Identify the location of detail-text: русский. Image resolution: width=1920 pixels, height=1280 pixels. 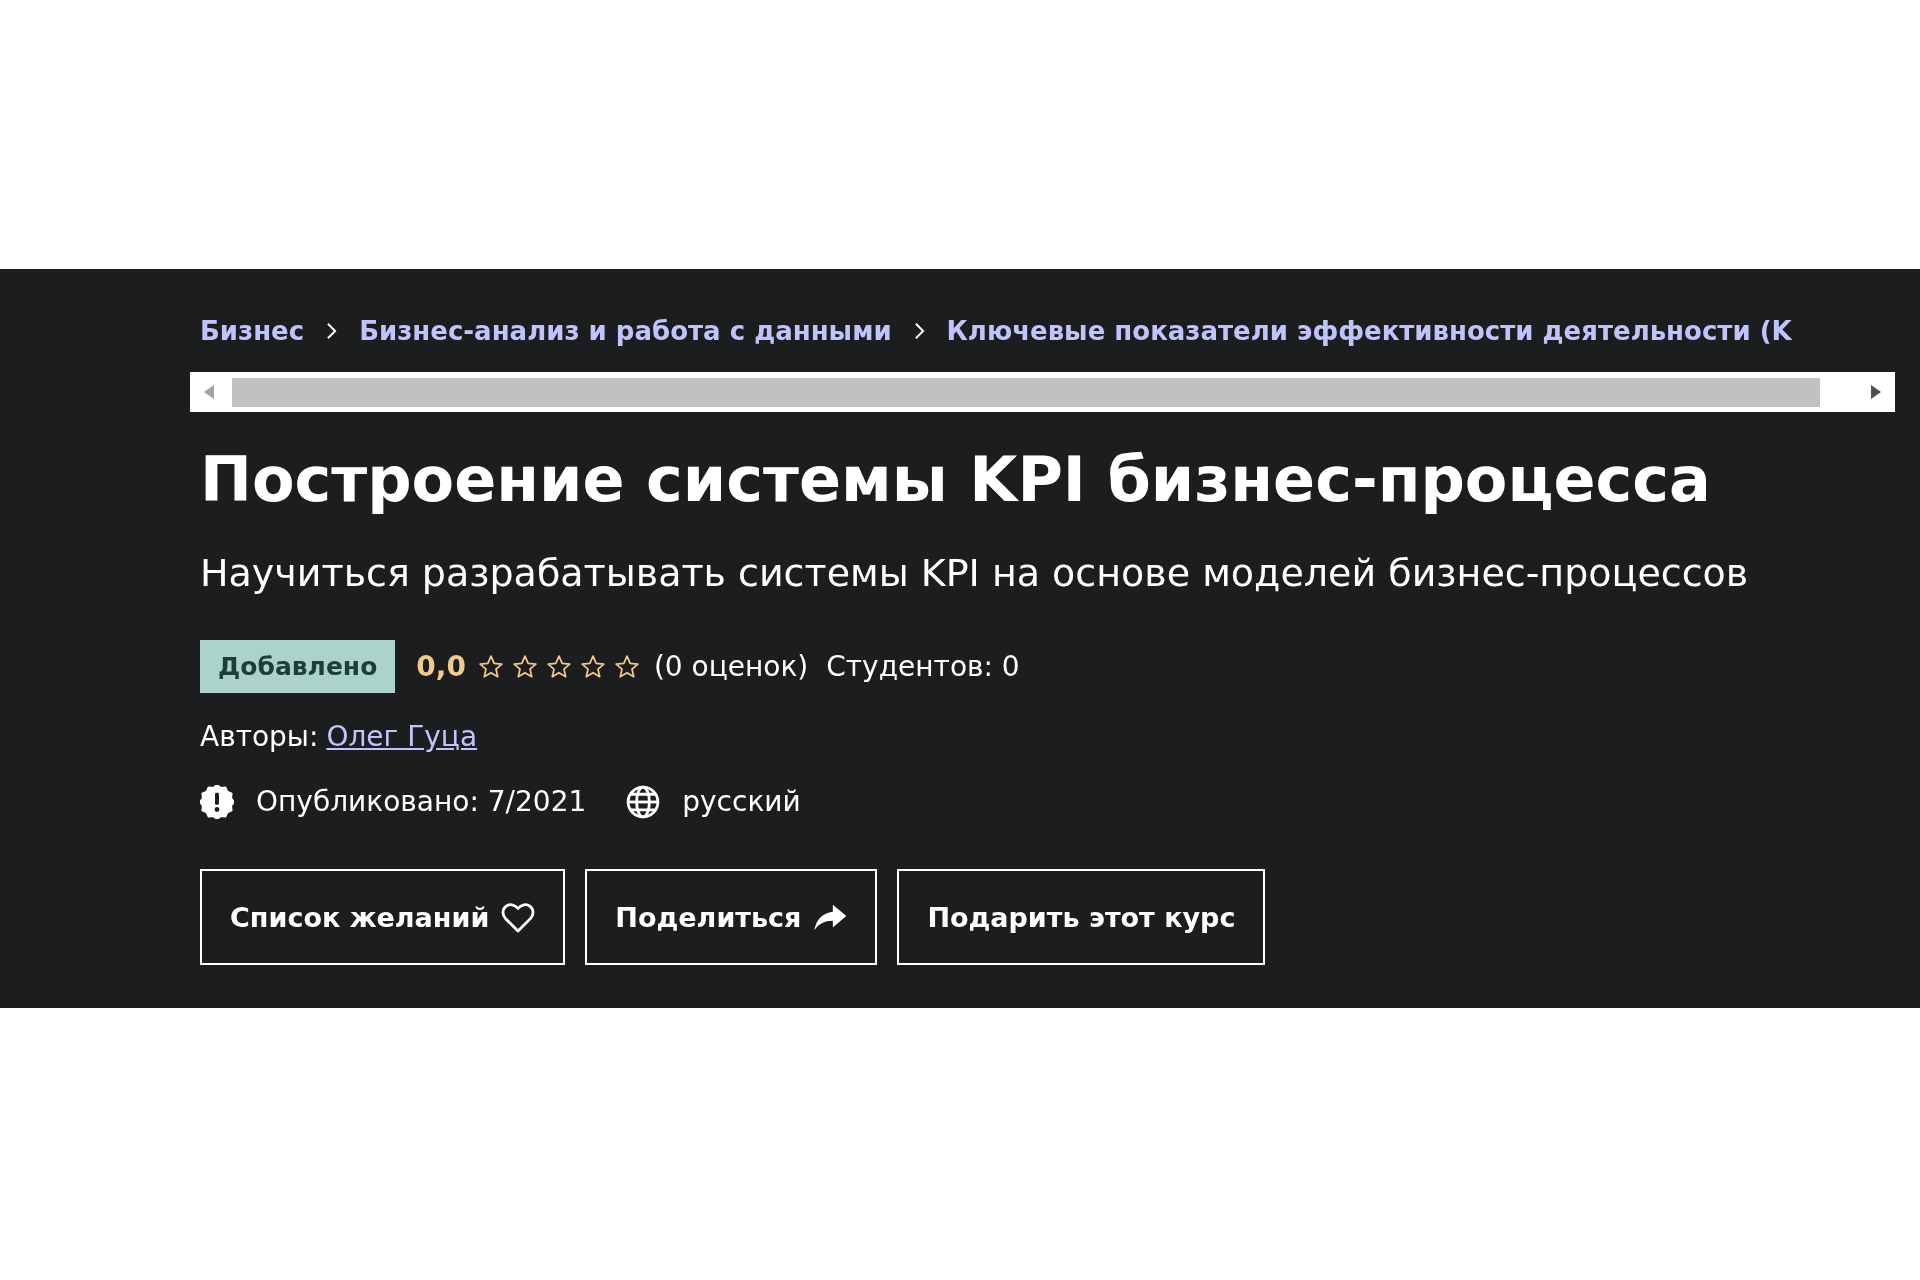
(741, 802).